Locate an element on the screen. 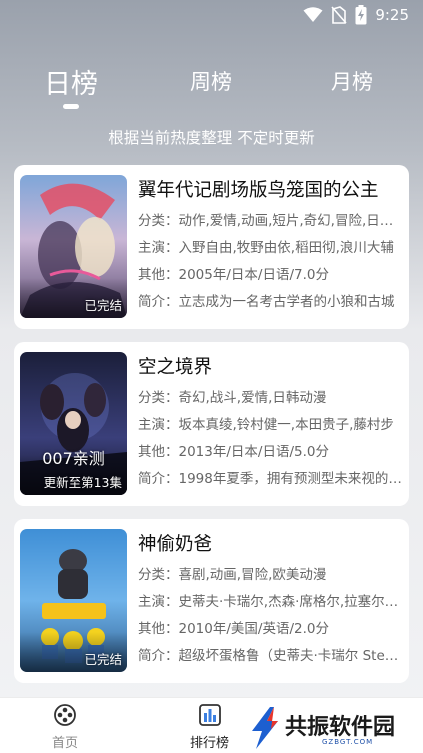 This screenshot has width=423, height=753. tab-monthly: 月榜 is located at coordinates (352, 81).